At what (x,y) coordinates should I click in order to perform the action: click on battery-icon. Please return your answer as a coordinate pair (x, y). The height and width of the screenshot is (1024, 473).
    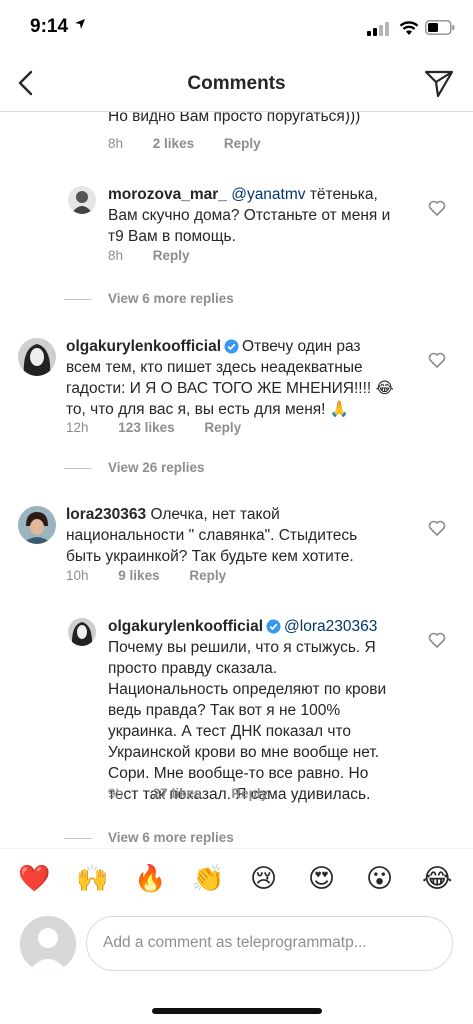
    Looking at the image, I should click on (440, 27).